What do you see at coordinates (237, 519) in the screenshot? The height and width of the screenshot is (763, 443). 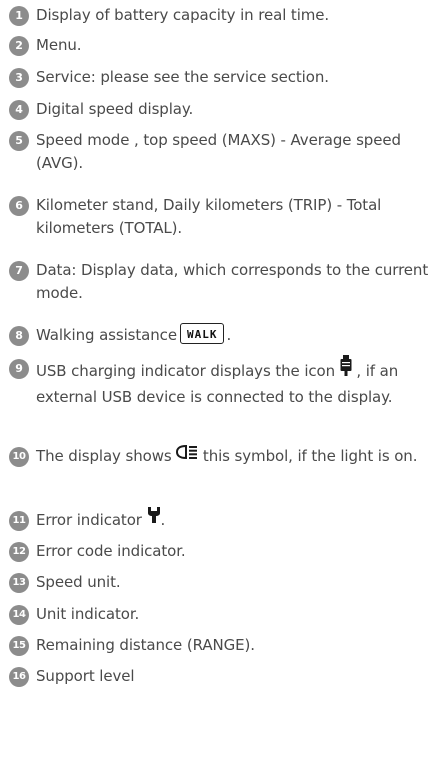 I see `item-text: Error indicator .` at bounding box center [237, 519].